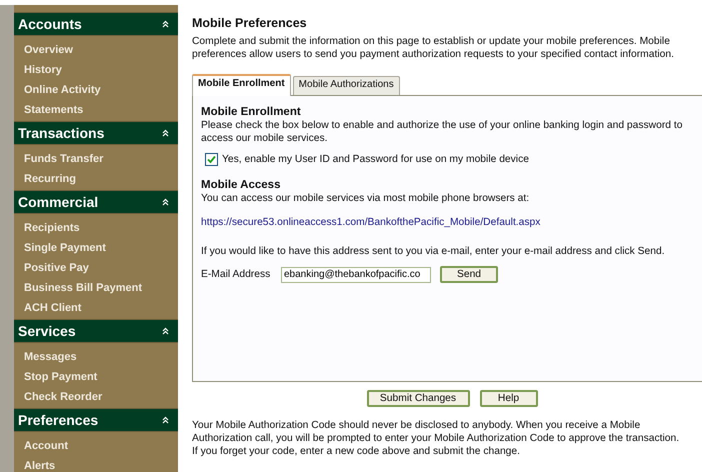 This screenshot has height=472, width=702. What do you see at coordinates (43, 70) in the screenshot?
I see `sidebar-link: History` at bounding box center [43, 70].